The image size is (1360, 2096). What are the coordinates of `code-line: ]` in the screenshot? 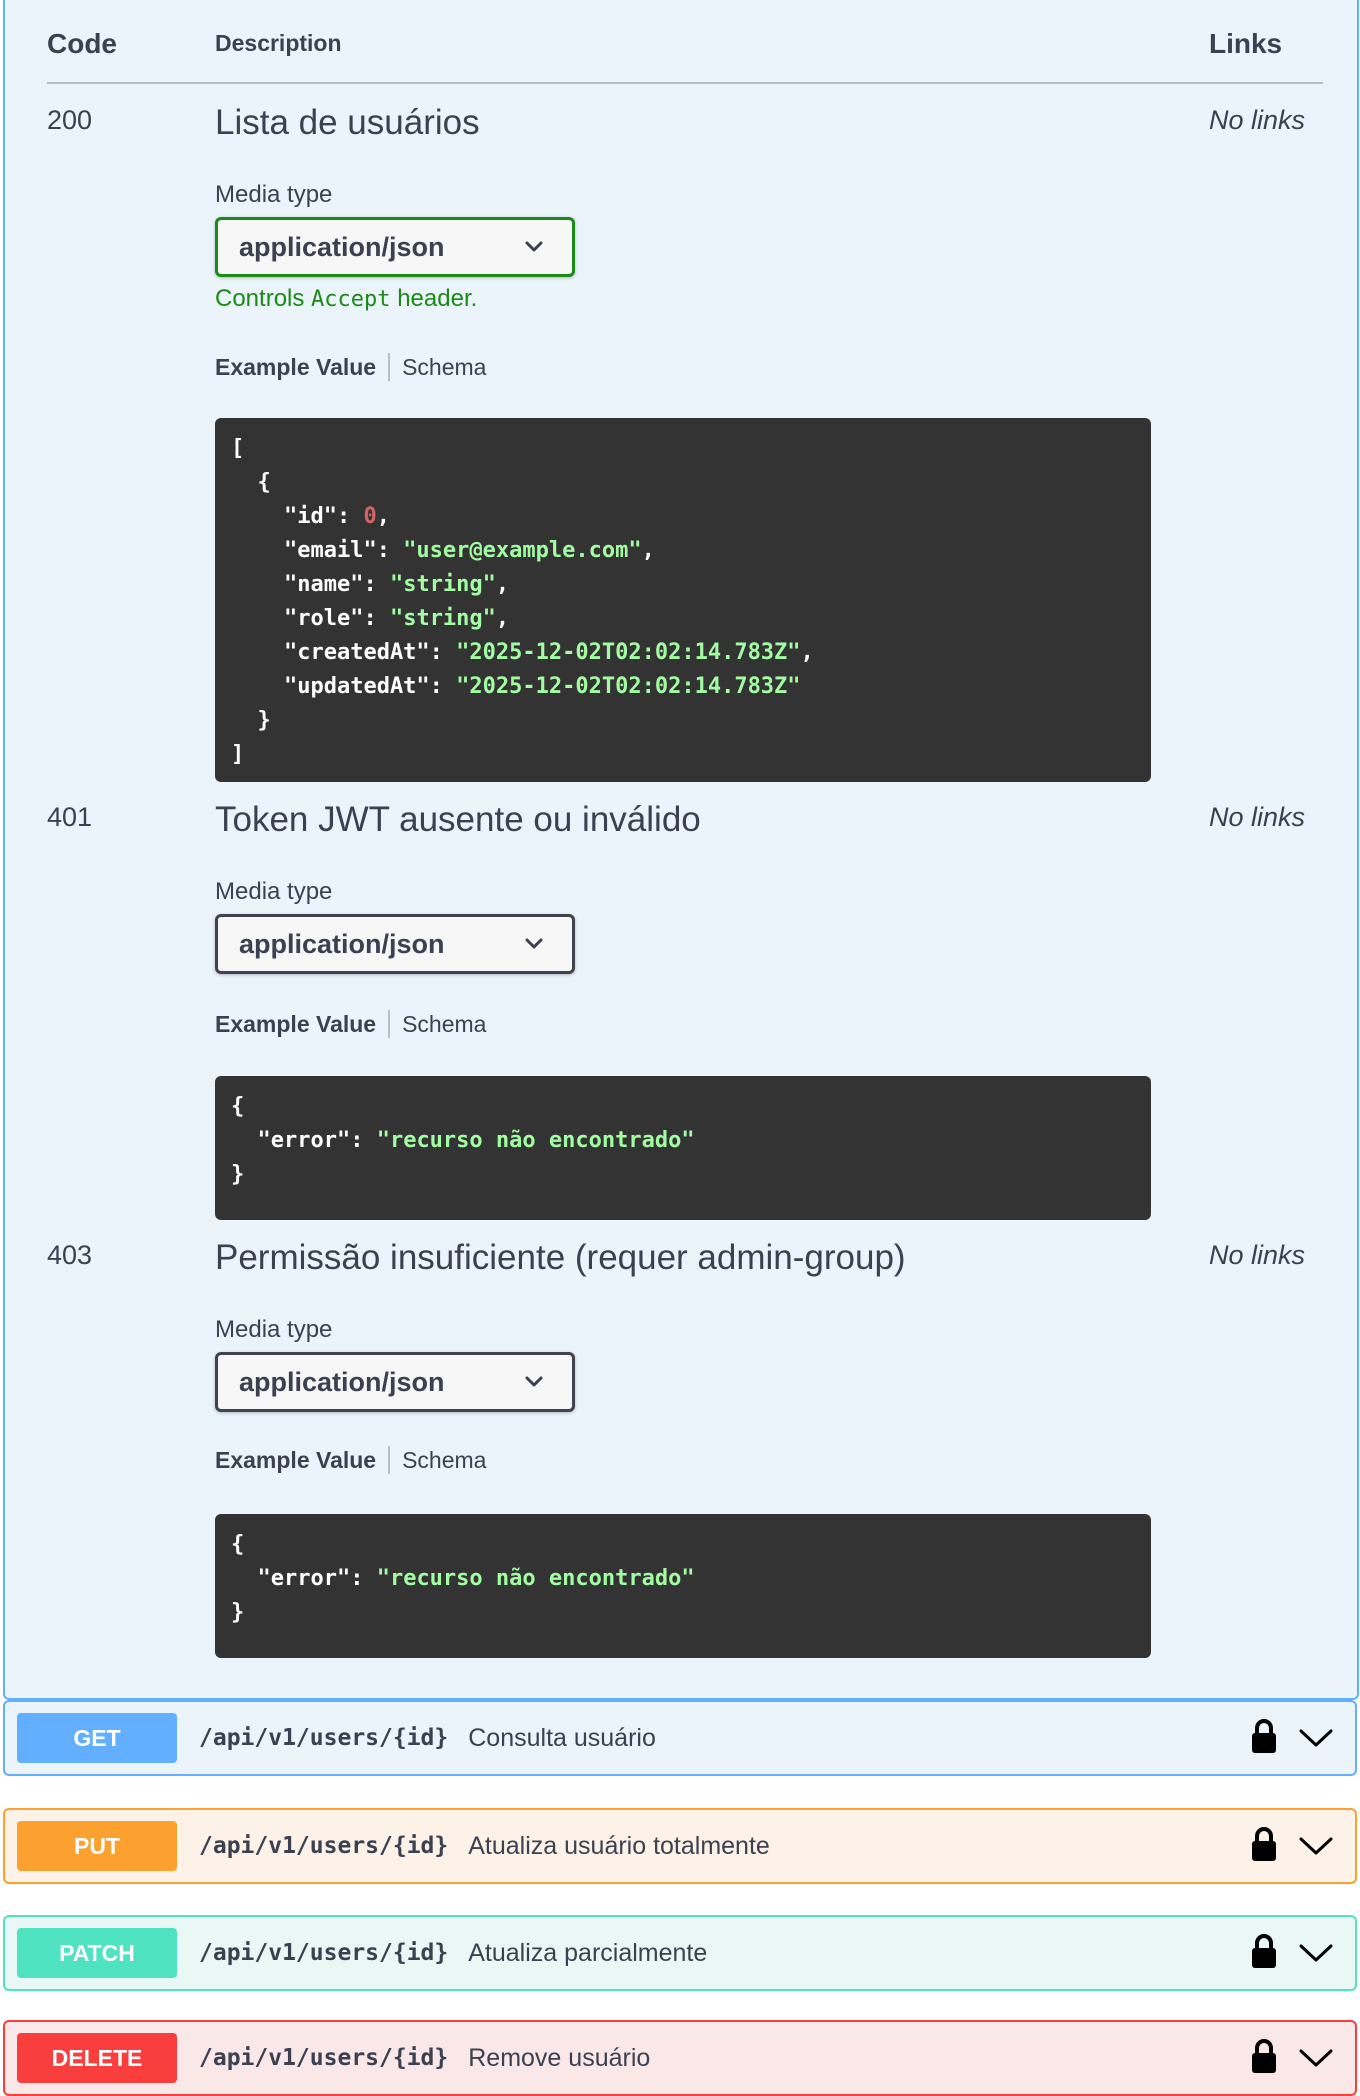 It's located at (238, 754).